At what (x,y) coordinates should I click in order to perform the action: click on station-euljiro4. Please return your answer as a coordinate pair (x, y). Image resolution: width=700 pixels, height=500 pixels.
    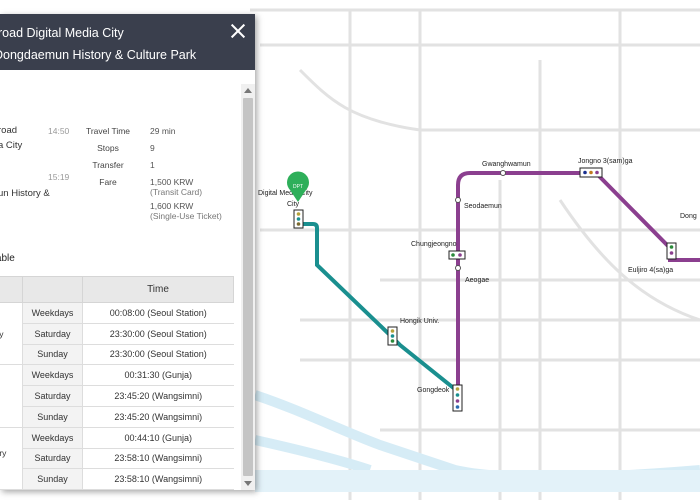
    Looking at the image, I should click on (671, 251).